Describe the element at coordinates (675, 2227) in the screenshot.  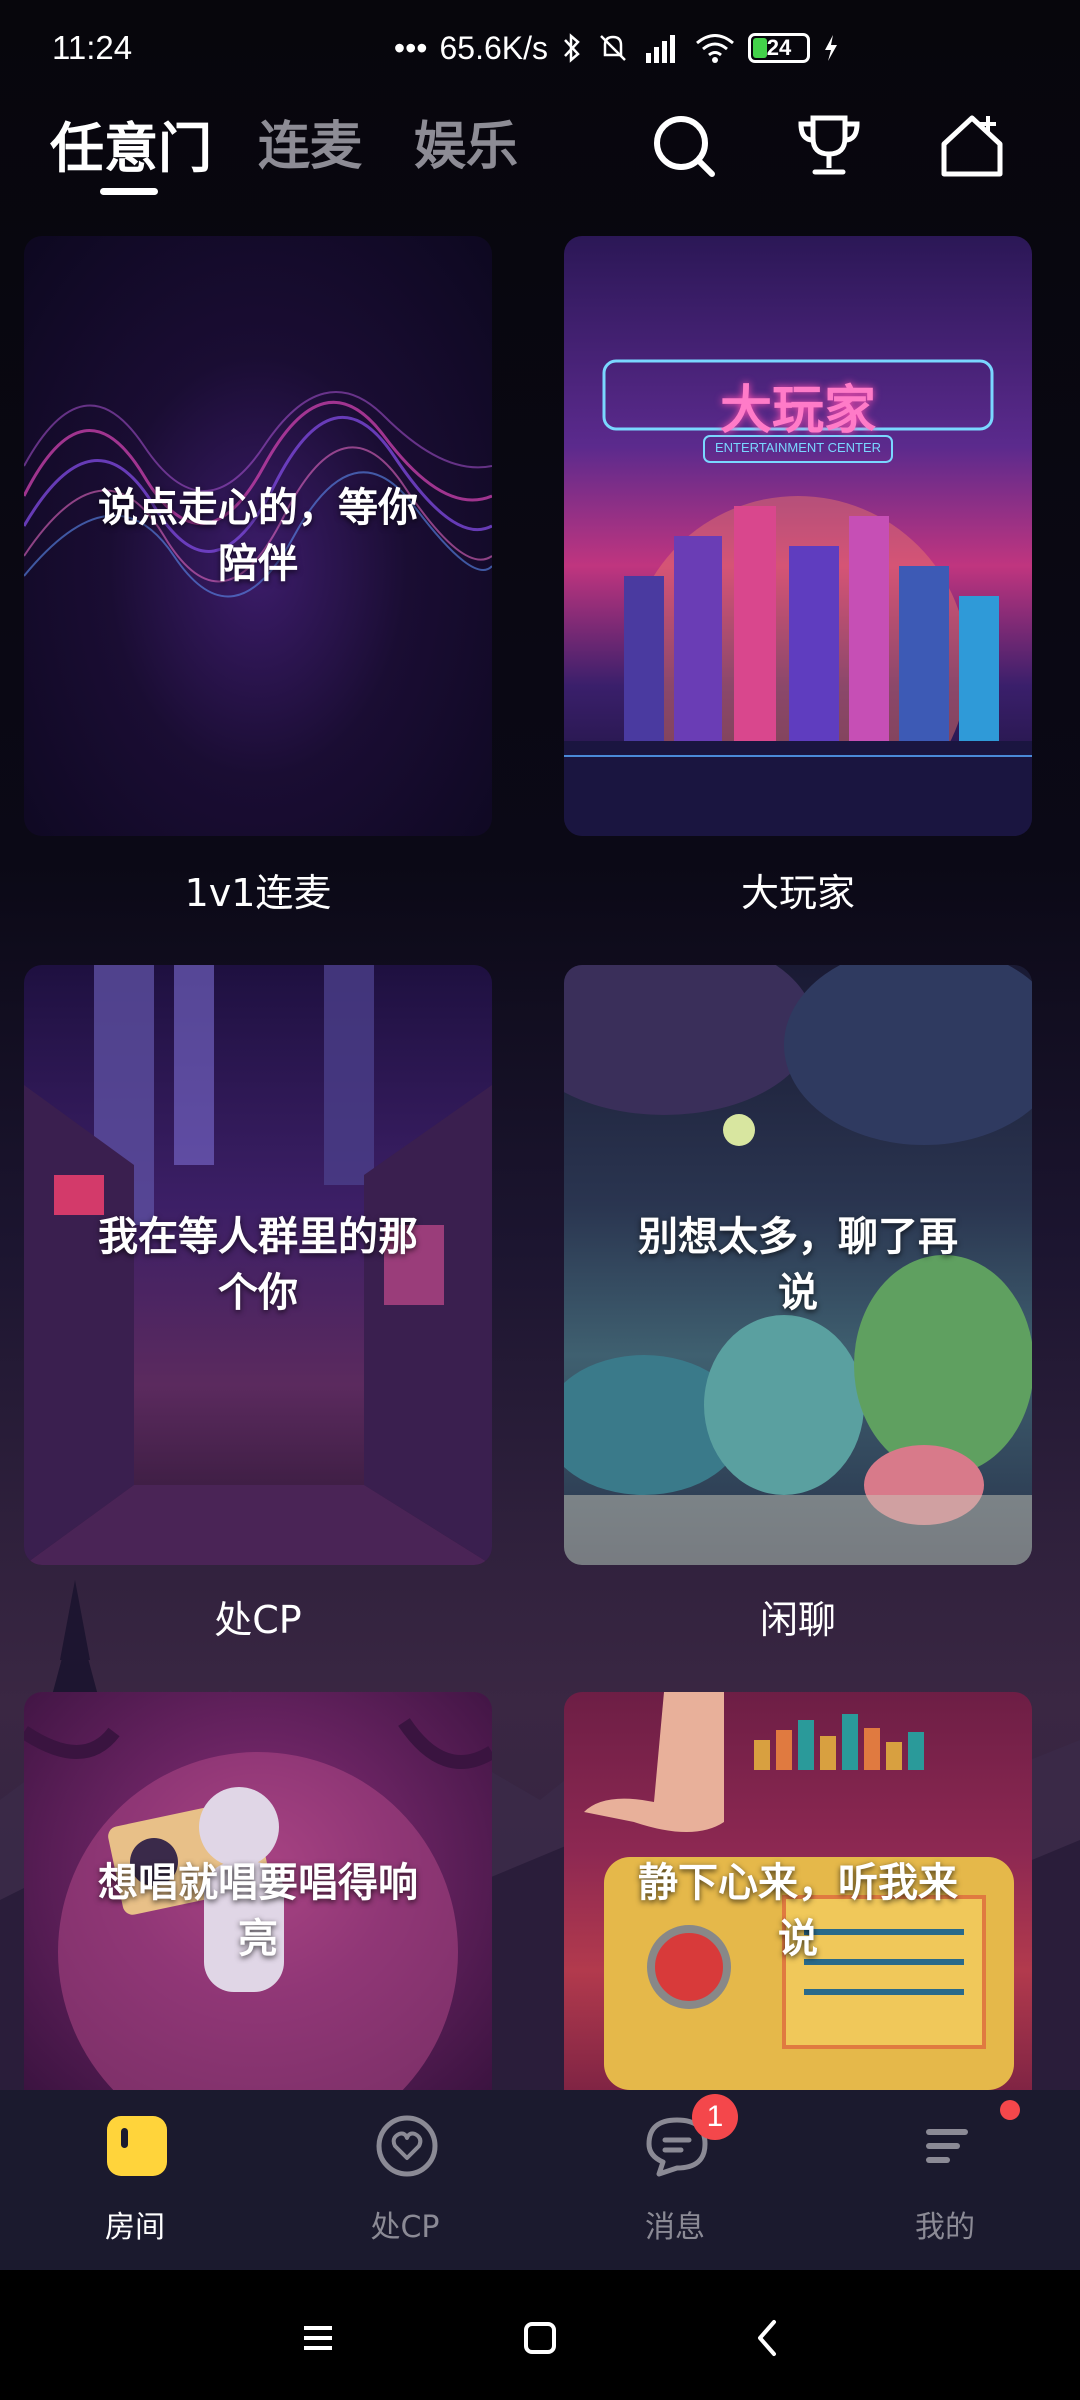
I see `nav-label-messages: 消息` at that location.